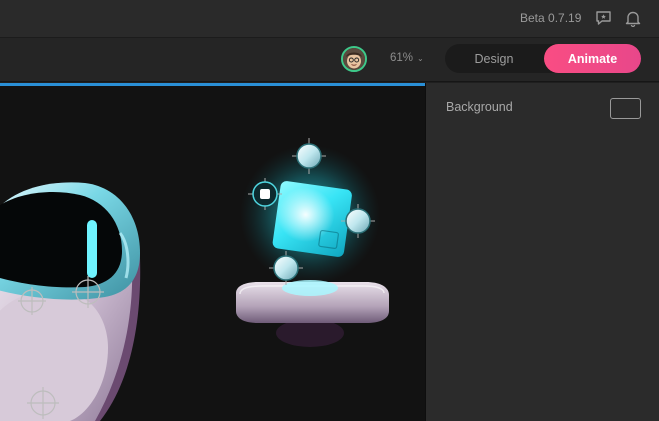 The image size is (659, 421). Describe the element at coordinates (312, 246) in the screenshot. I see `hologram-projector` at that location.